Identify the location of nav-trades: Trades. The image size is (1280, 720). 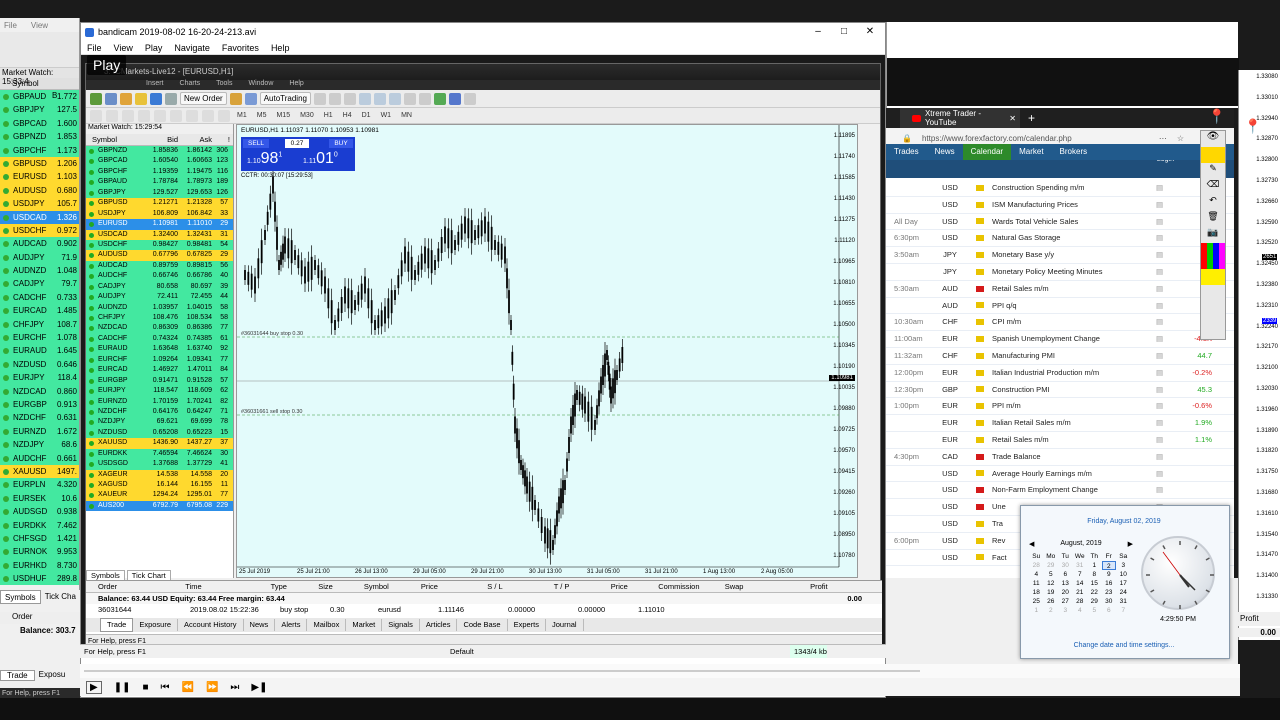
(906, 152).